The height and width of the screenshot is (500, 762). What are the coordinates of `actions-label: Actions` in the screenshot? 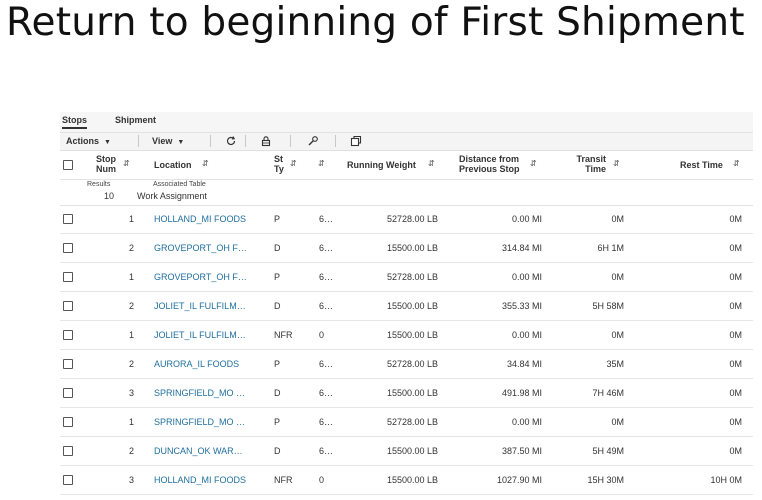 It's located at (83, 141).